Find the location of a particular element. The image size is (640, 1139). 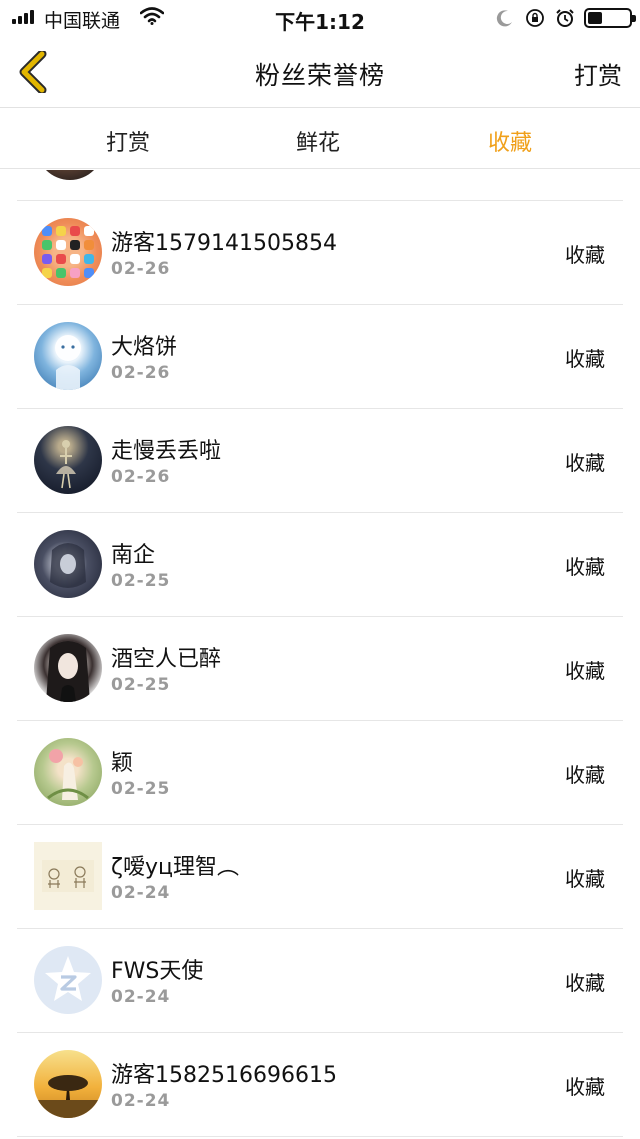

list-item: 游客1582516696615 02-24 收藏 is located at coordinates (320, 1084).